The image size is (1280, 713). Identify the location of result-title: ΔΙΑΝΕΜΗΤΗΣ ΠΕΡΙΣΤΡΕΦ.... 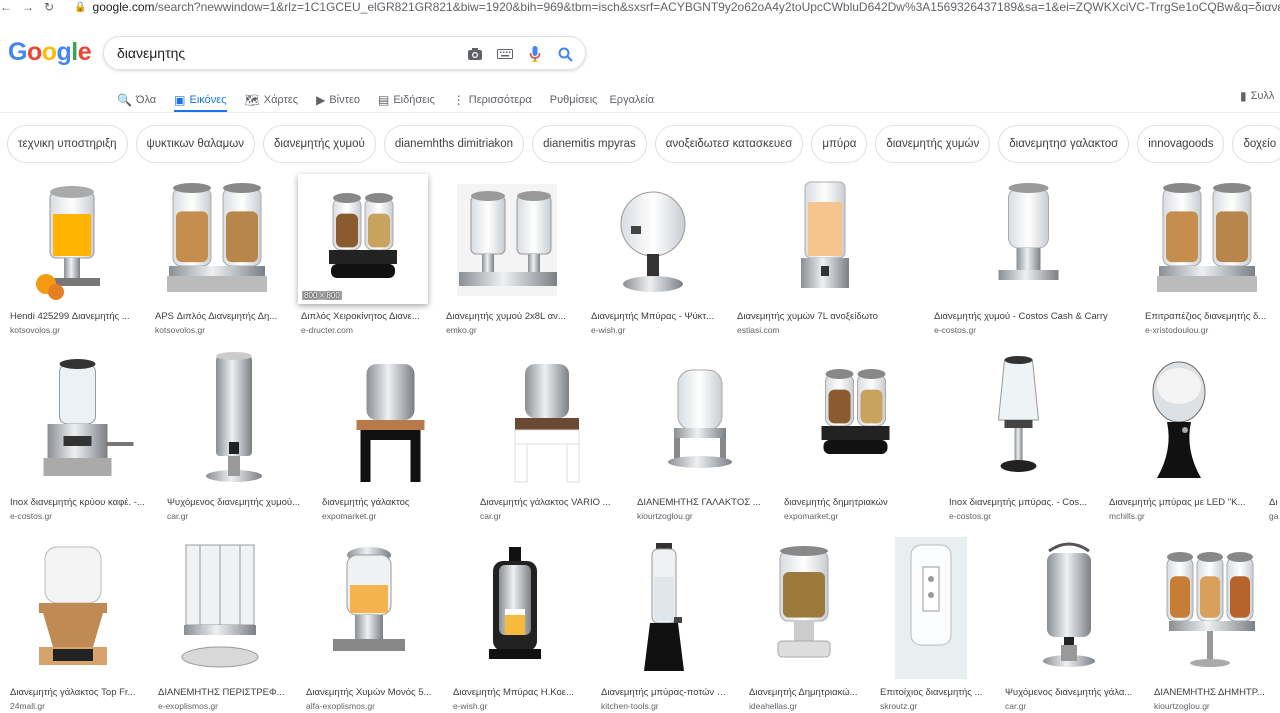
(221, 692).